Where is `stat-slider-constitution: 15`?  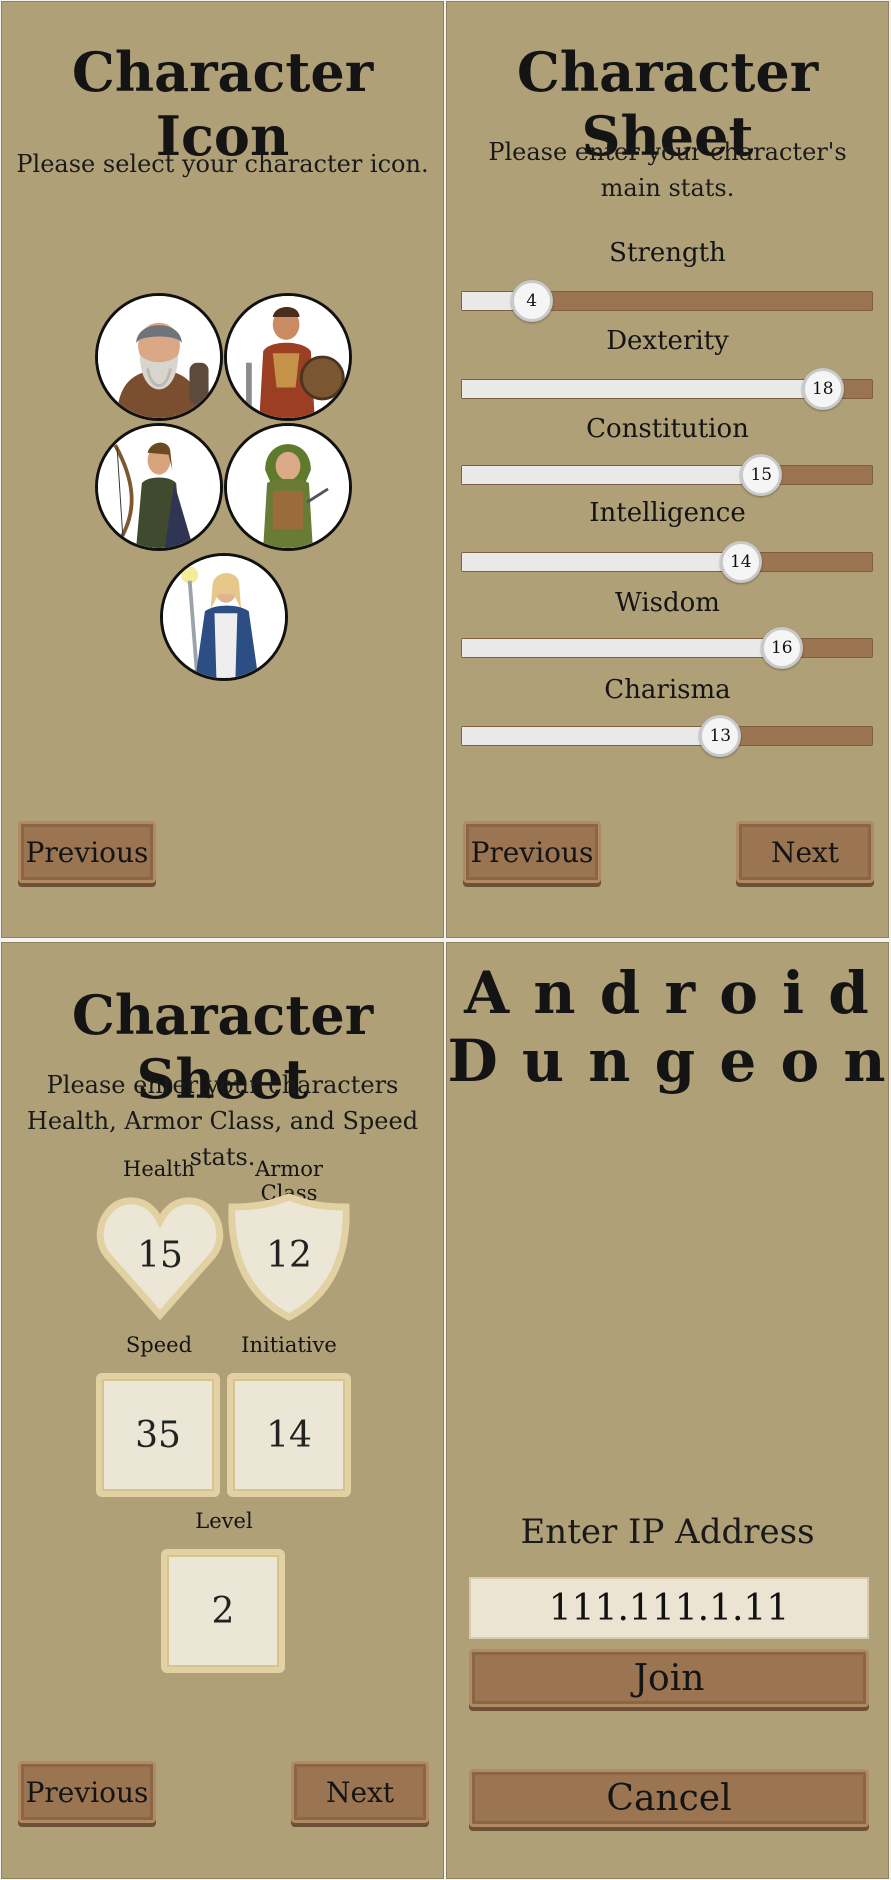 stat-slider-constitution: 15 is located at coordinates (667, 475).